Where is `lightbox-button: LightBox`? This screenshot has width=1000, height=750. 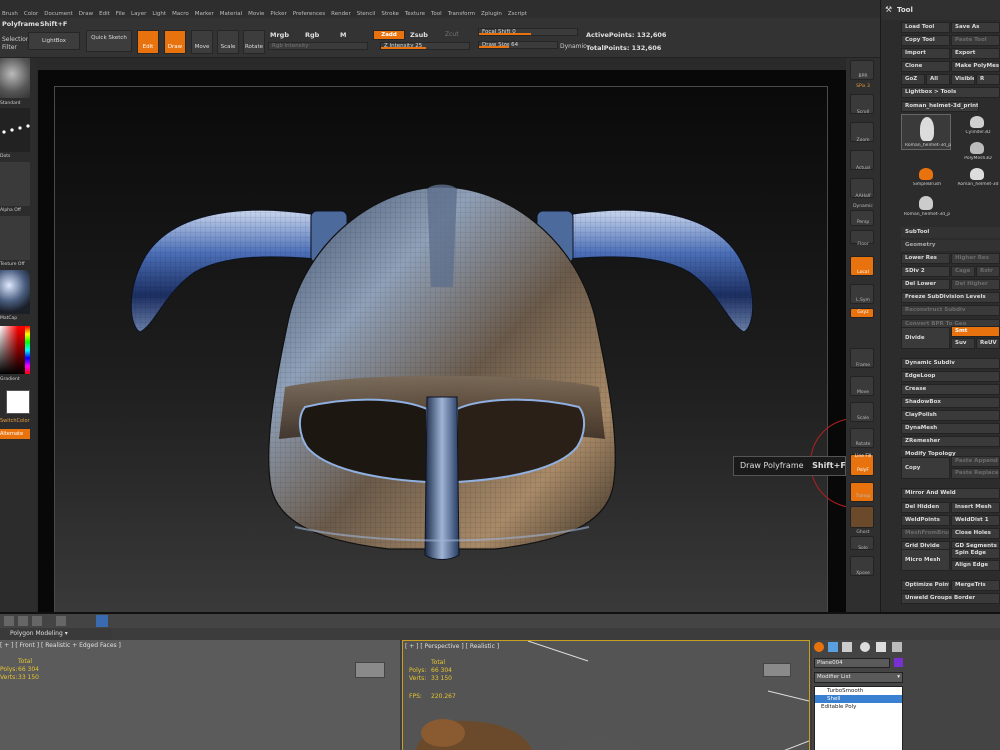
lightbox-button: LightBox is located at coordinates (54, 41).